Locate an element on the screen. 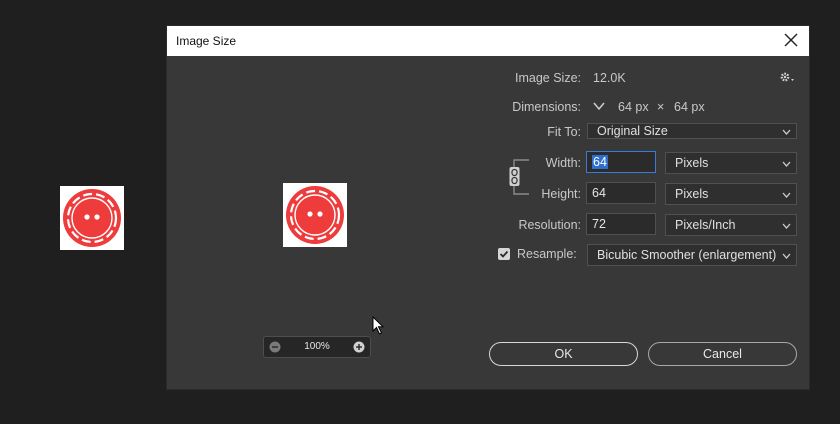 The width and height of the screenshot is (840, 424). fit-to-value: Original Size is located at coordinates (632, 131).